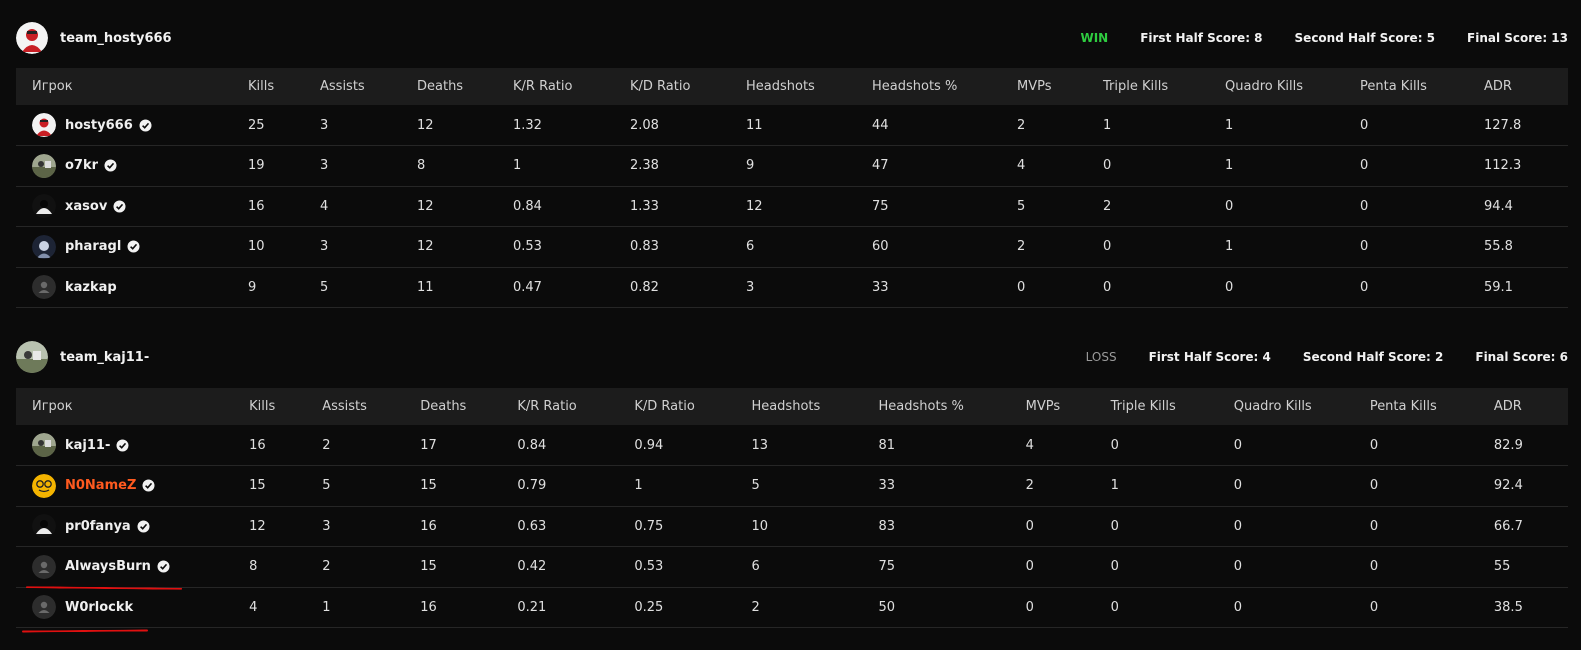 This screenshot has height=650, width=1581. Describe the element at coordinates (428, 526) in the screenshot. I see `stat-cell: 16` at that location.